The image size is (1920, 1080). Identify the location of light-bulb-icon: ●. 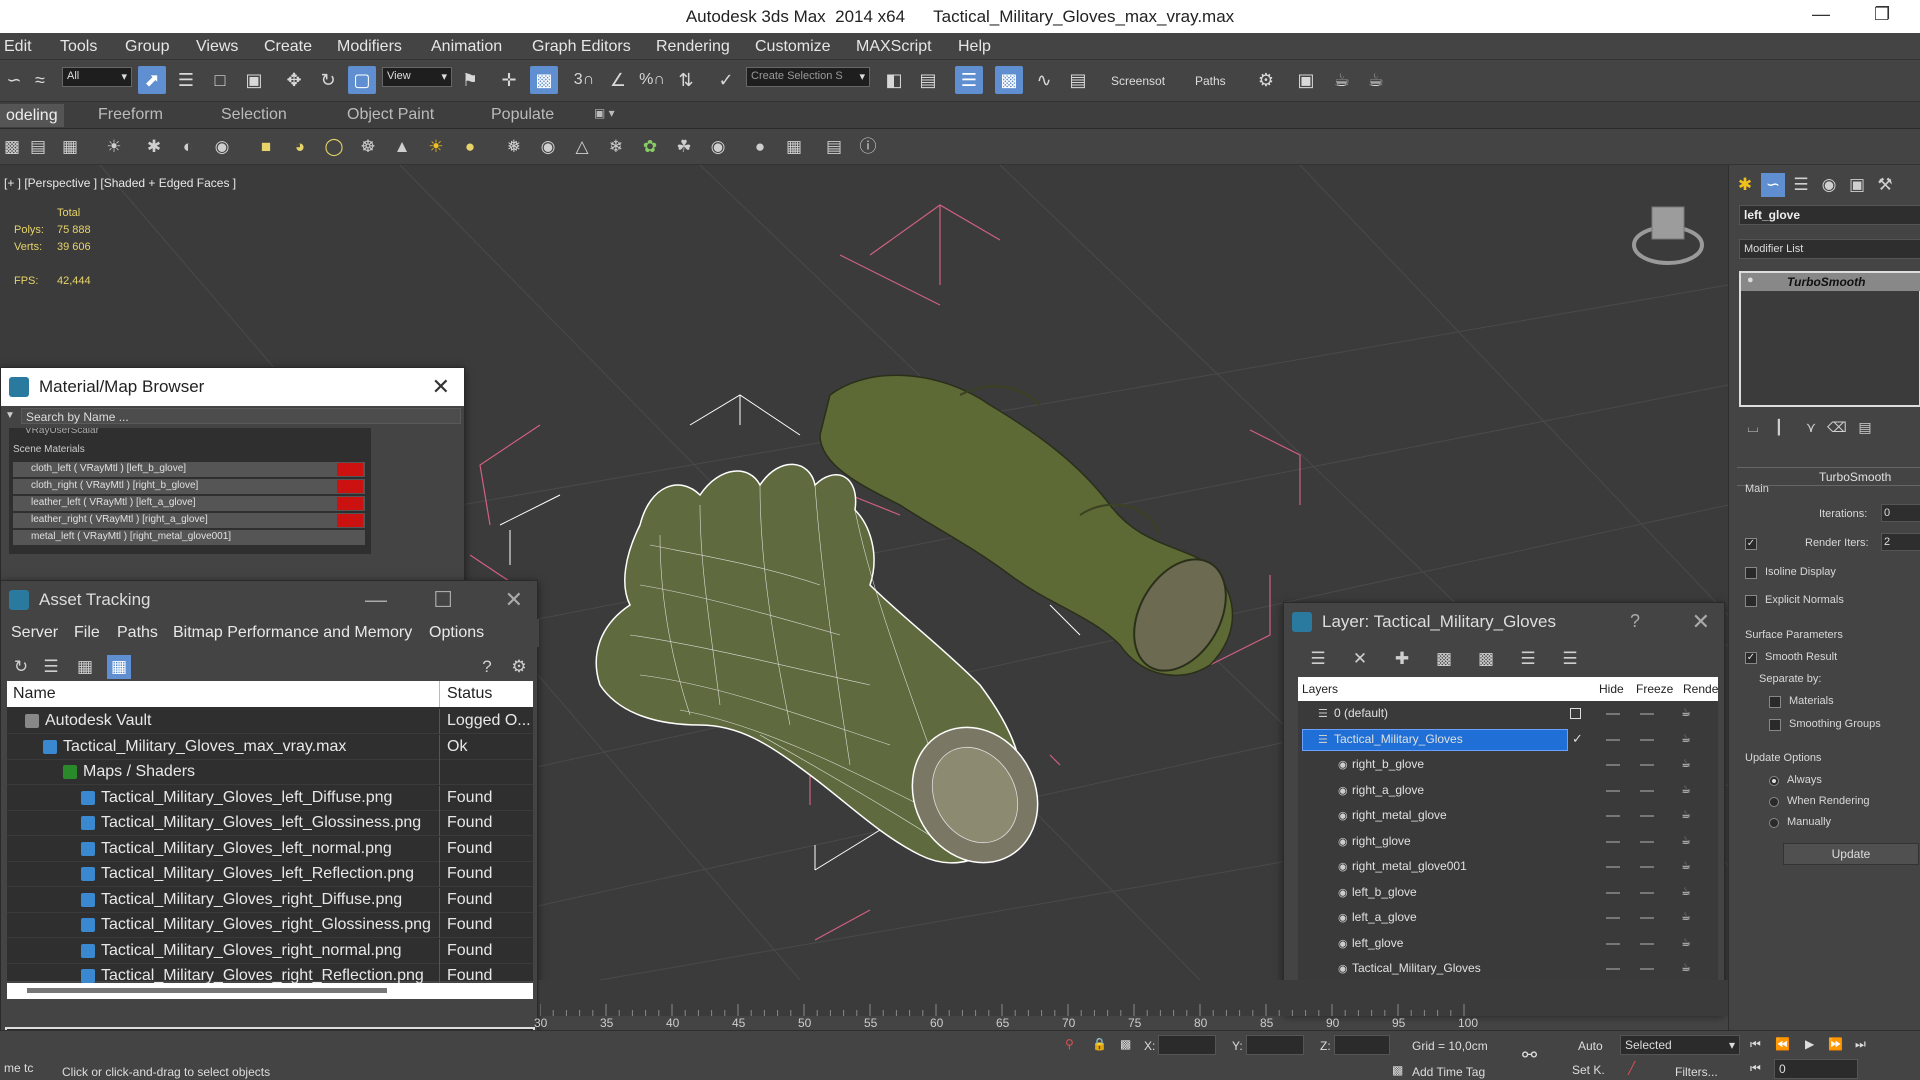
(1750, 280).